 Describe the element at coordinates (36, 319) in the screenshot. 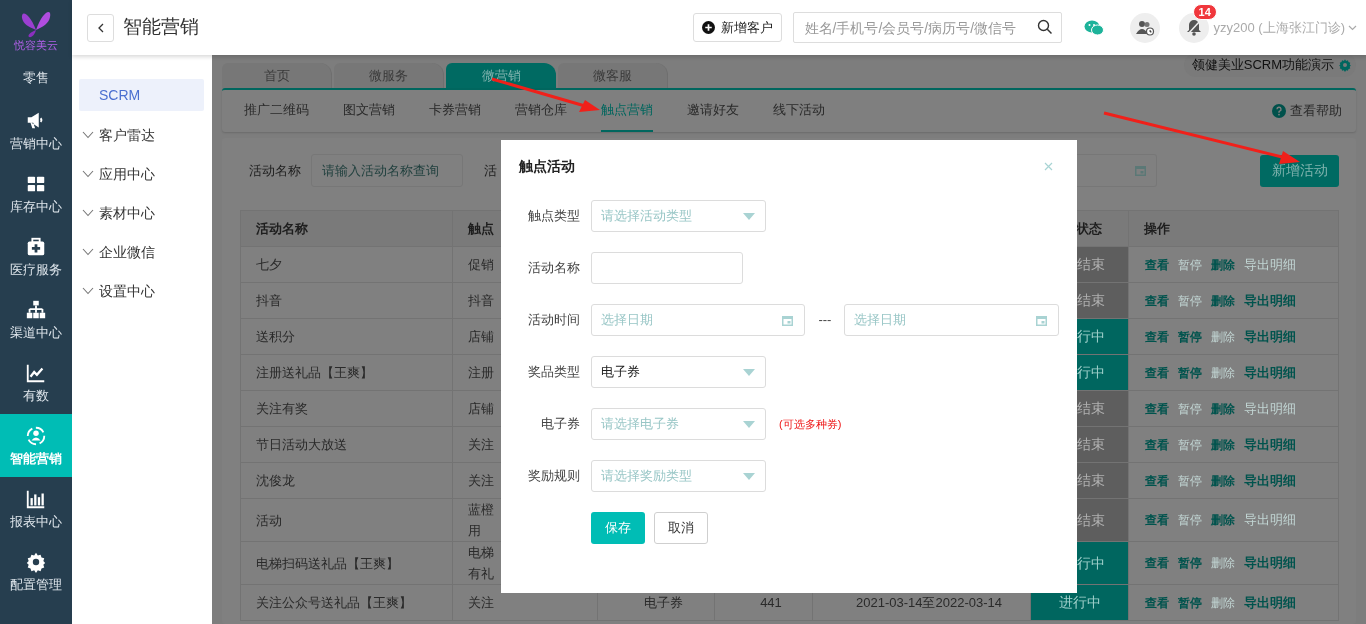

I see `rail-item: 渠道中心` at that location.